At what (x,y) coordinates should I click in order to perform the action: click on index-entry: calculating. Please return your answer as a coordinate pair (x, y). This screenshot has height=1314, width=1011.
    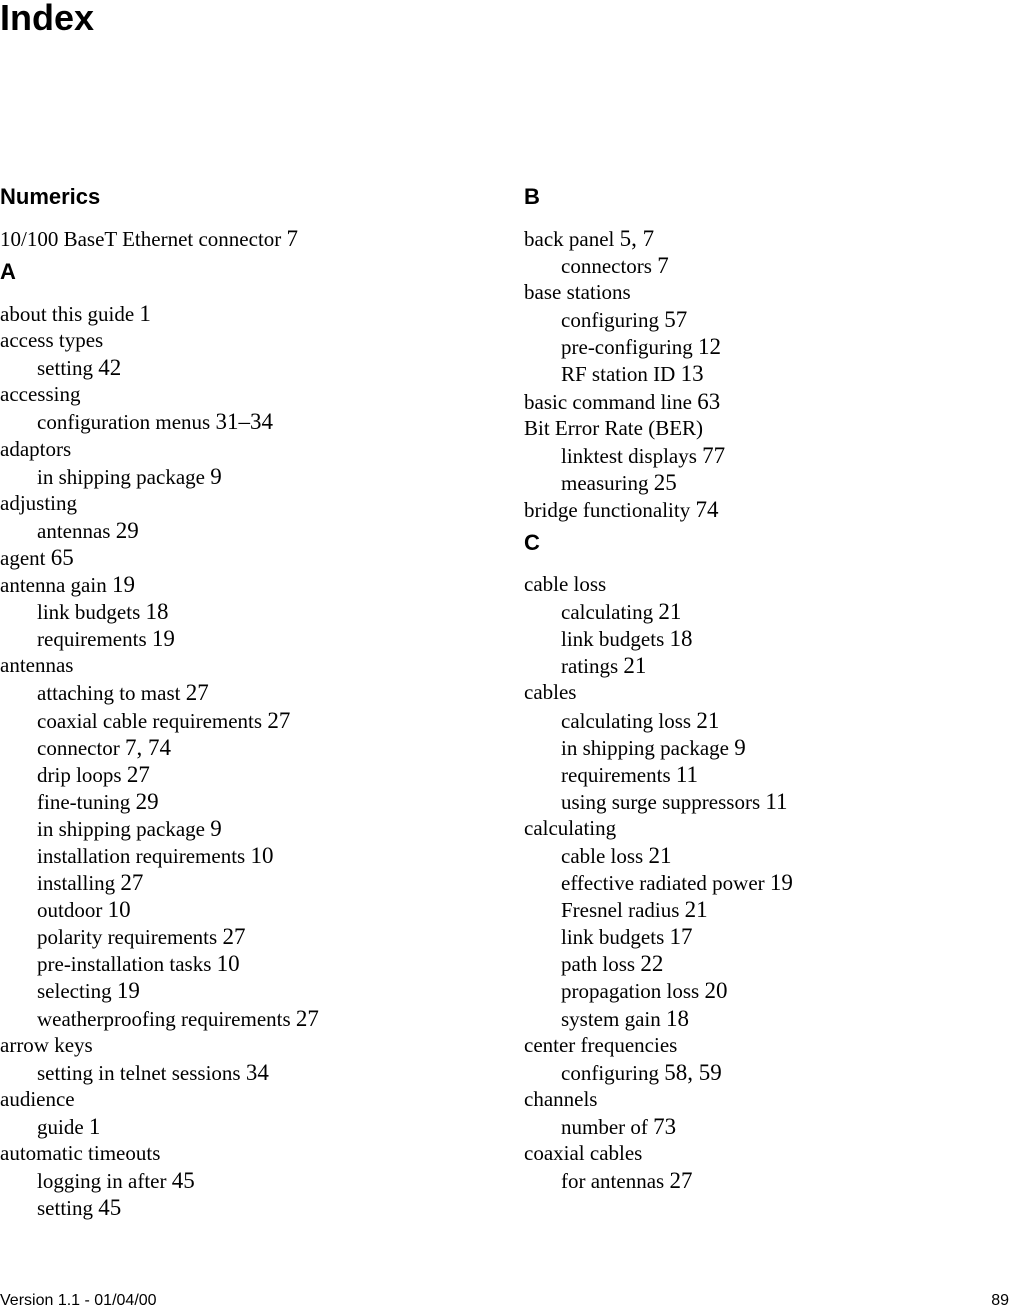
    Looking at the image, I should click on (759, 828).